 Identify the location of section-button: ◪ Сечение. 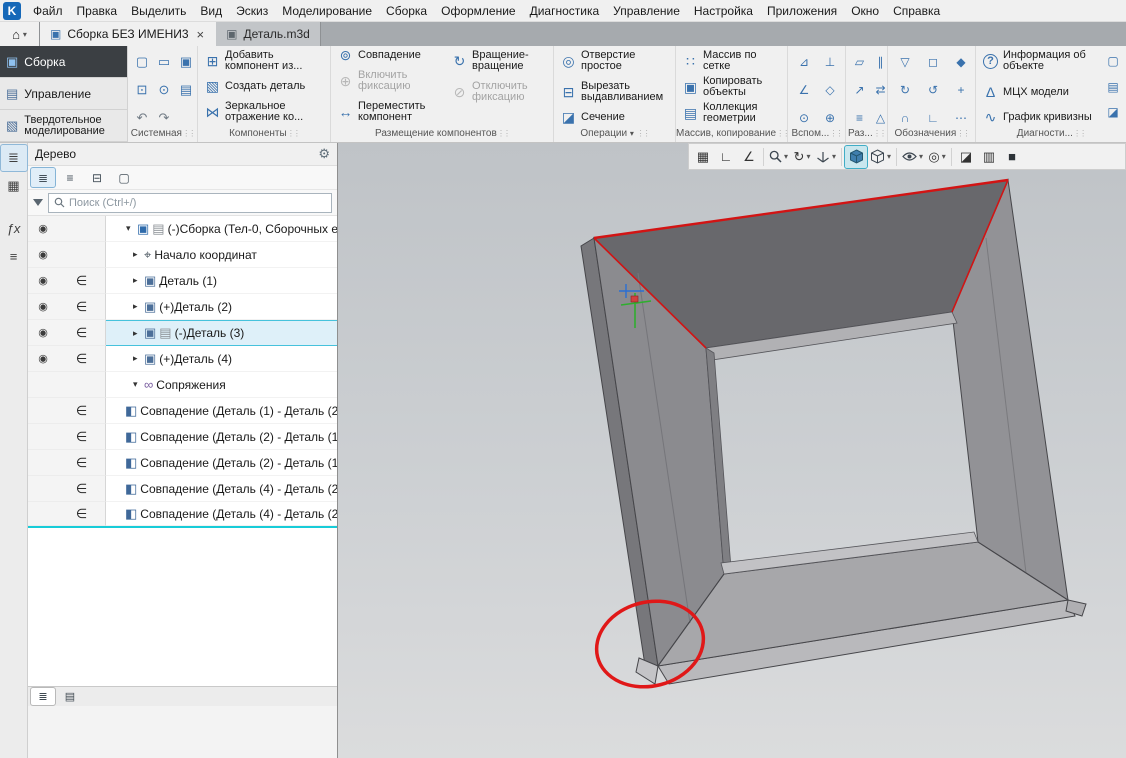
(614, 117).